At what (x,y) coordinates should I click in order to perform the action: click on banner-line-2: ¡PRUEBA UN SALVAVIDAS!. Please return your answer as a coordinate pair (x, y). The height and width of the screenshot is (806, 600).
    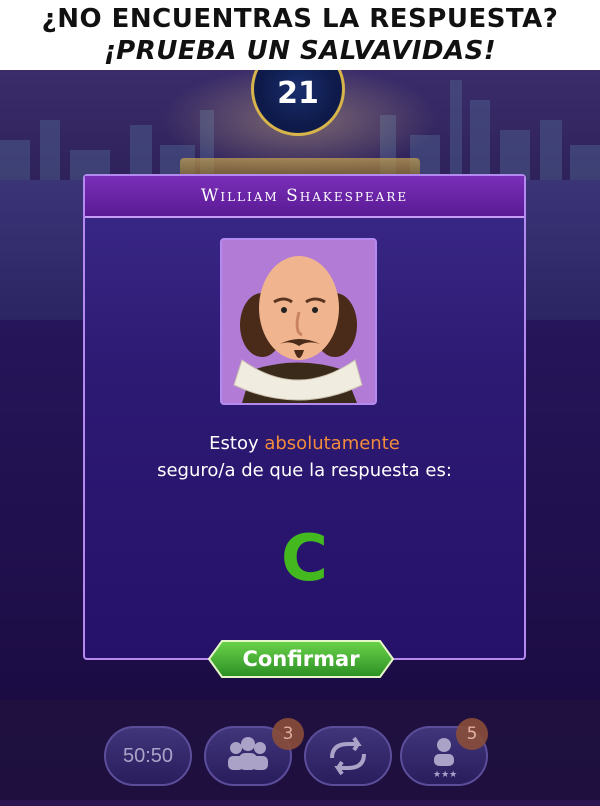
    Looking at the image, I should click on (300, 51).